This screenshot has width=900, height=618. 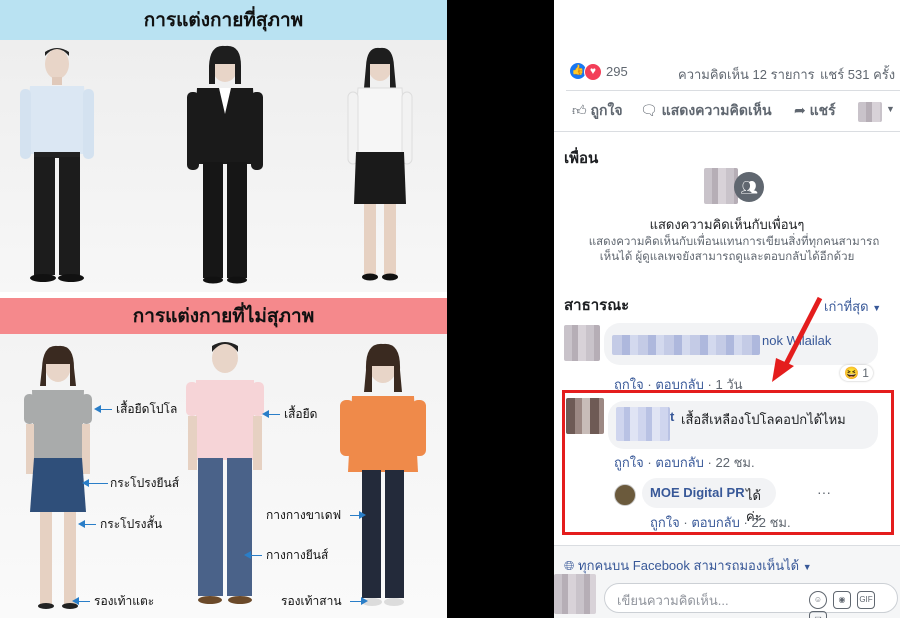 I want to click on reactions-count: 295, so click(x=617, y=71).